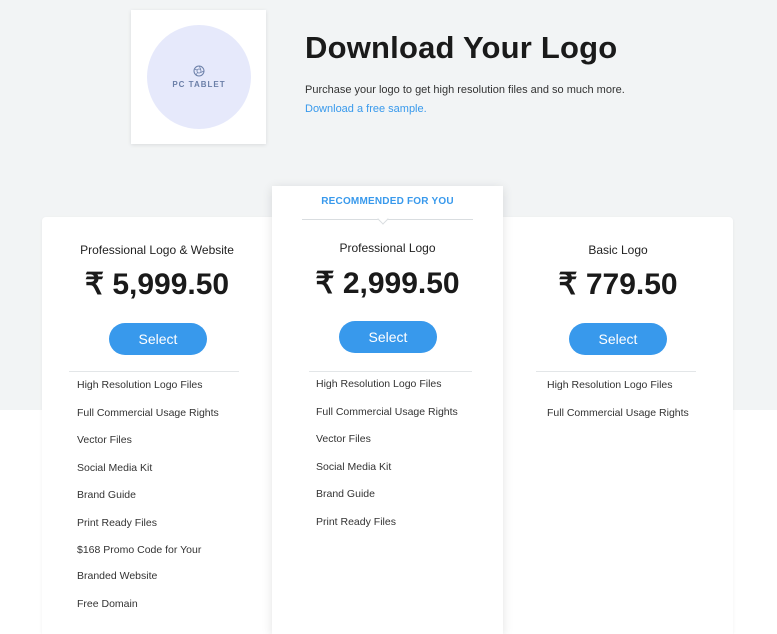 The image size is (777, 634). What do you see at coordinates (387, 248) in the screenshot?
I see `plan-name: Professional Logo` at bounding box center [387, 248].